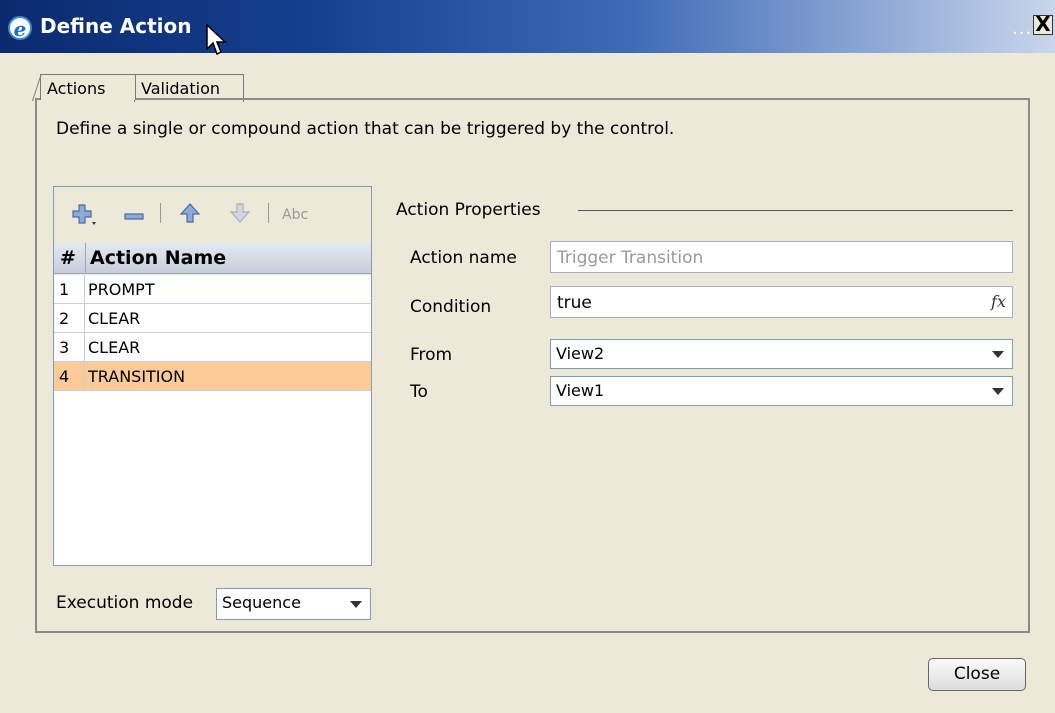 The image size is (1055, 713). What do you see at coordinates (134, 217) in the screenshot?
I see `remove-minus-icon` at bounding box center [134, 217].